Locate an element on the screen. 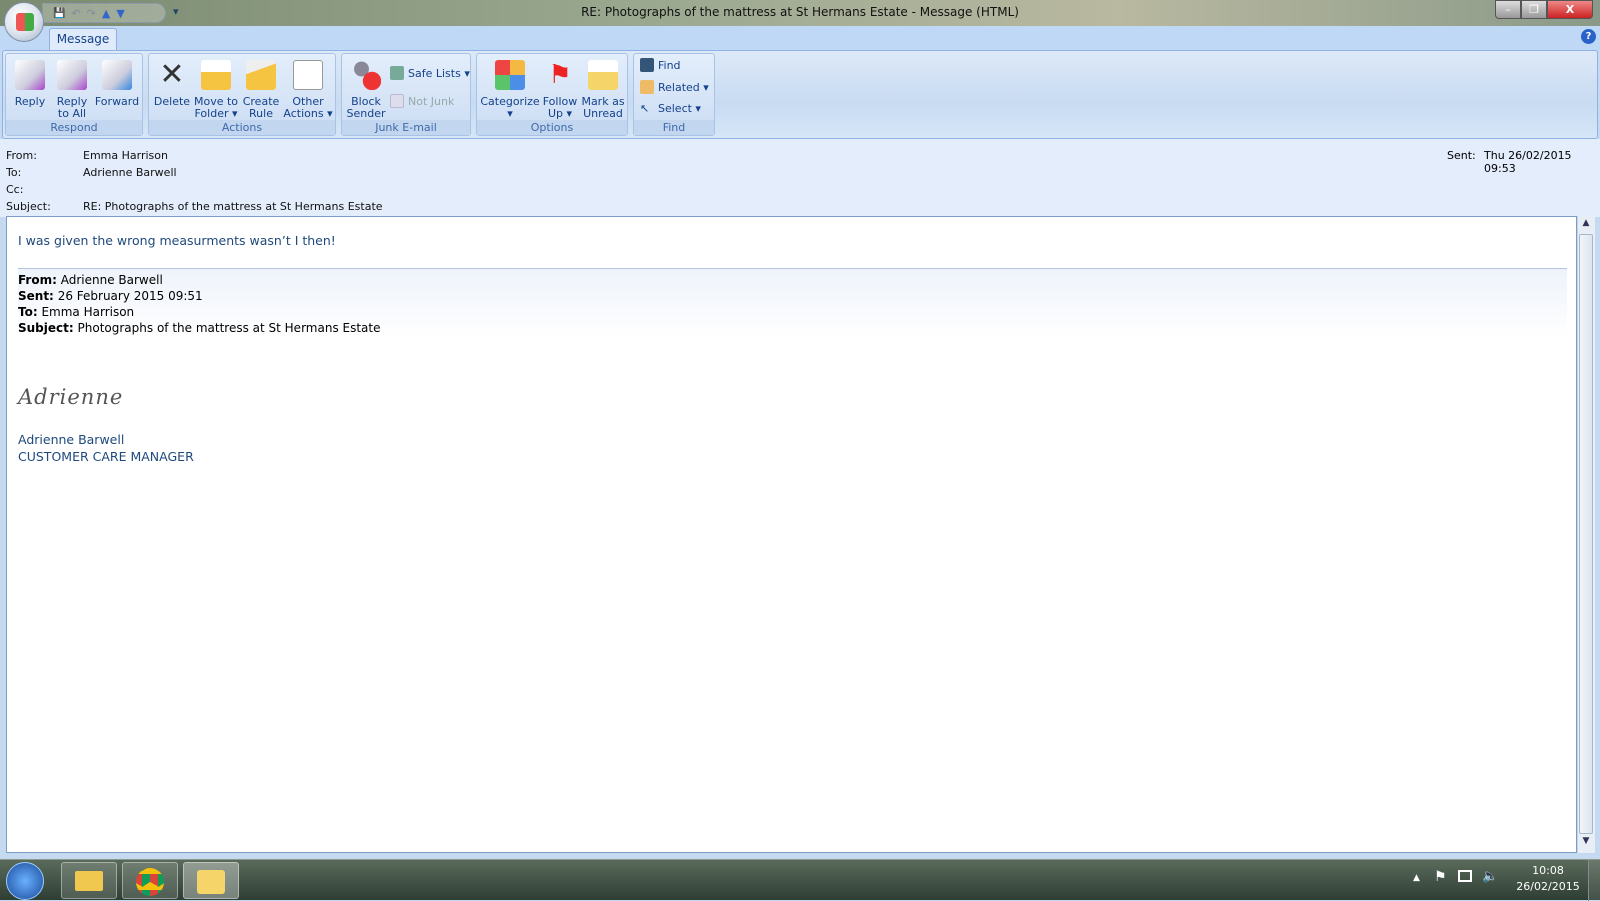 The image size is (1600, 901). delete-button: ✕ Delete is located at coordinates (172, 84).